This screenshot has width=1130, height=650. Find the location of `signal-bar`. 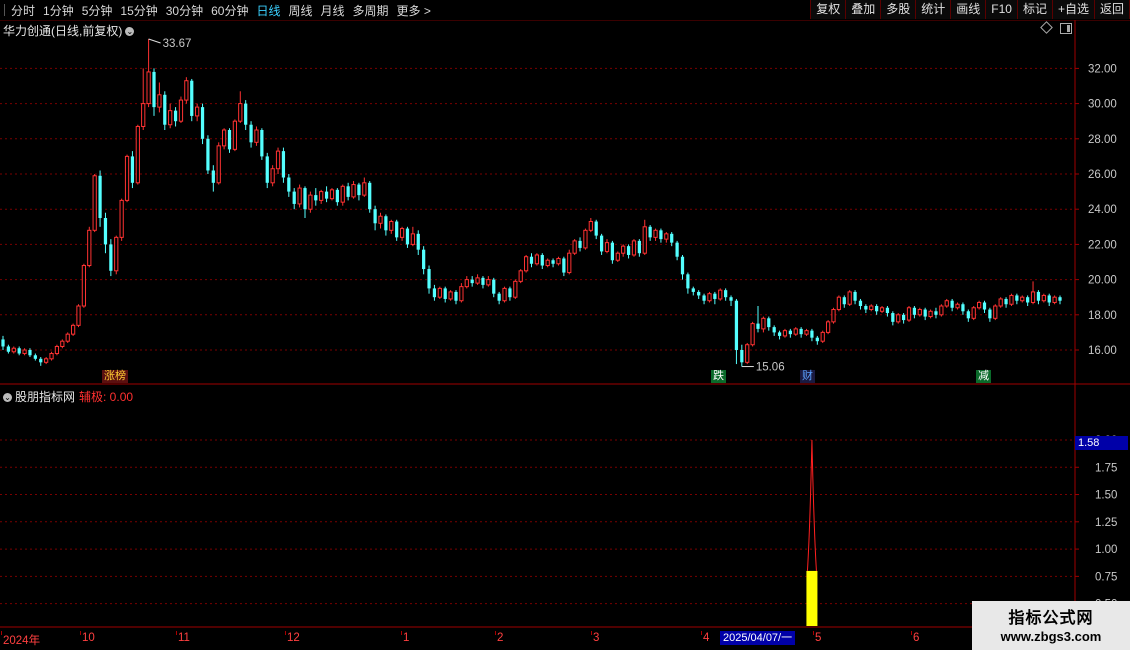

signal-bar is located at coordinates (812, 598).